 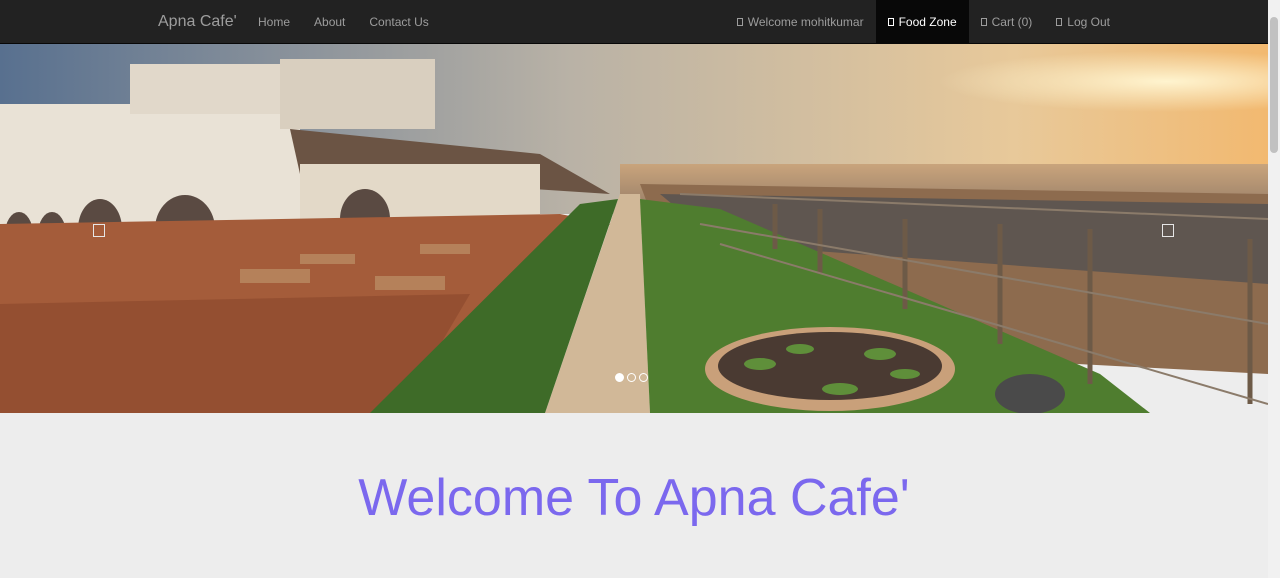 I want to click on nav-cart-link: Cart (0), so click(x=1007, y=21).